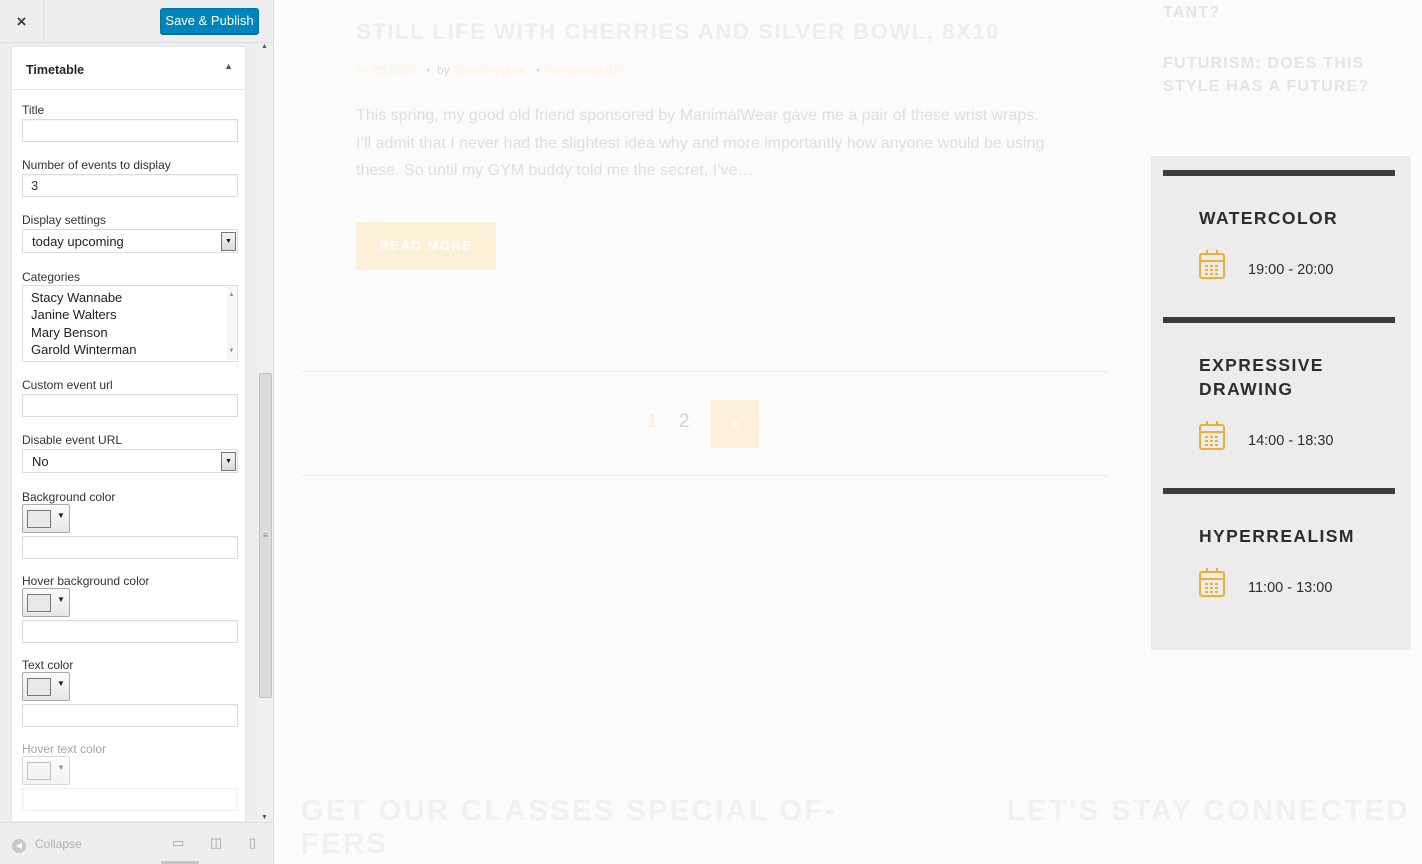 The image size is (1422, 864). Describe the element at coordinates (130, 715) in the screenshot. I see `text-color-input` at that location.